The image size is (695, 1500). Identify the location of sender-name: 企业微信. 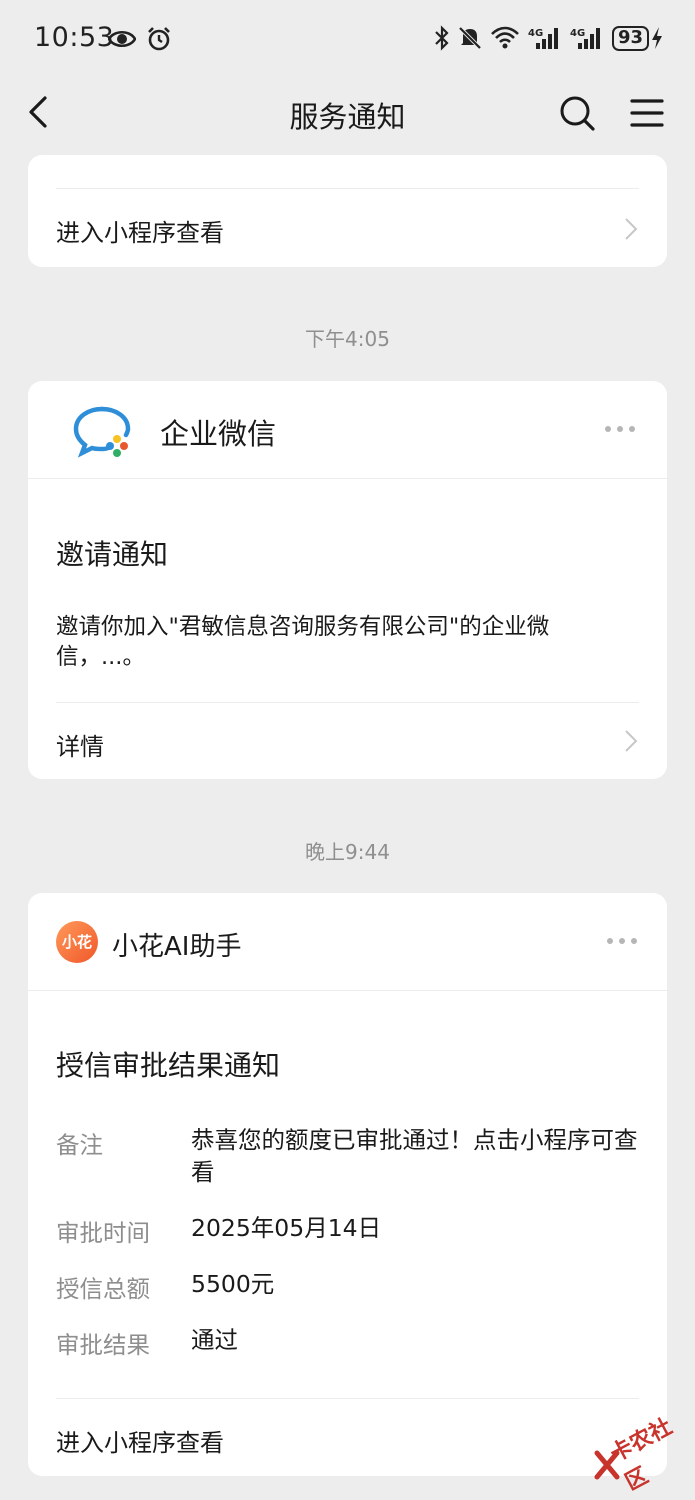
(218, 434).